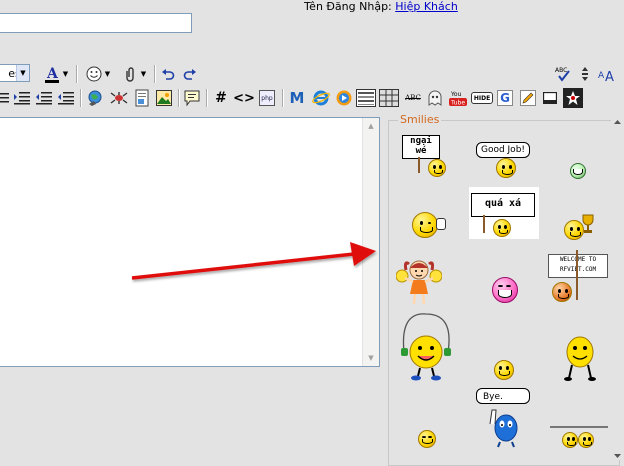  I want to click on abc-icon: ABC, so click(413, 98).